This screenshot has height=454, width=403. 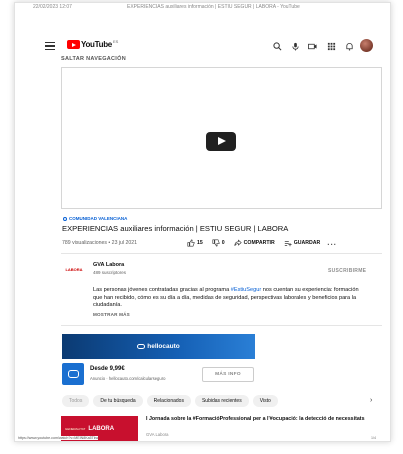 I want to click on location-pin-icon, so click(x=65, y=218).